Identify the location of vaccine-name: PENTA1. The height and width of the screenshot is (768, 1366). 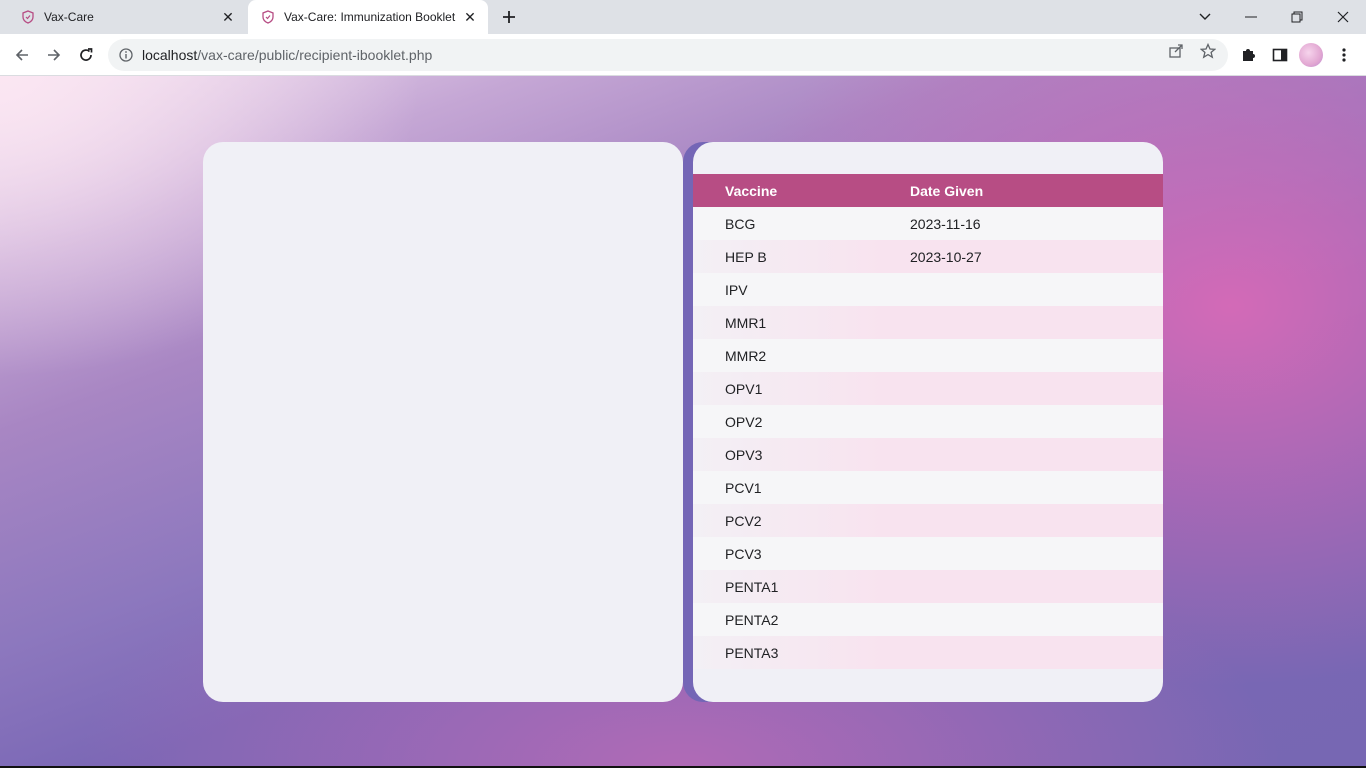
(752, 586).